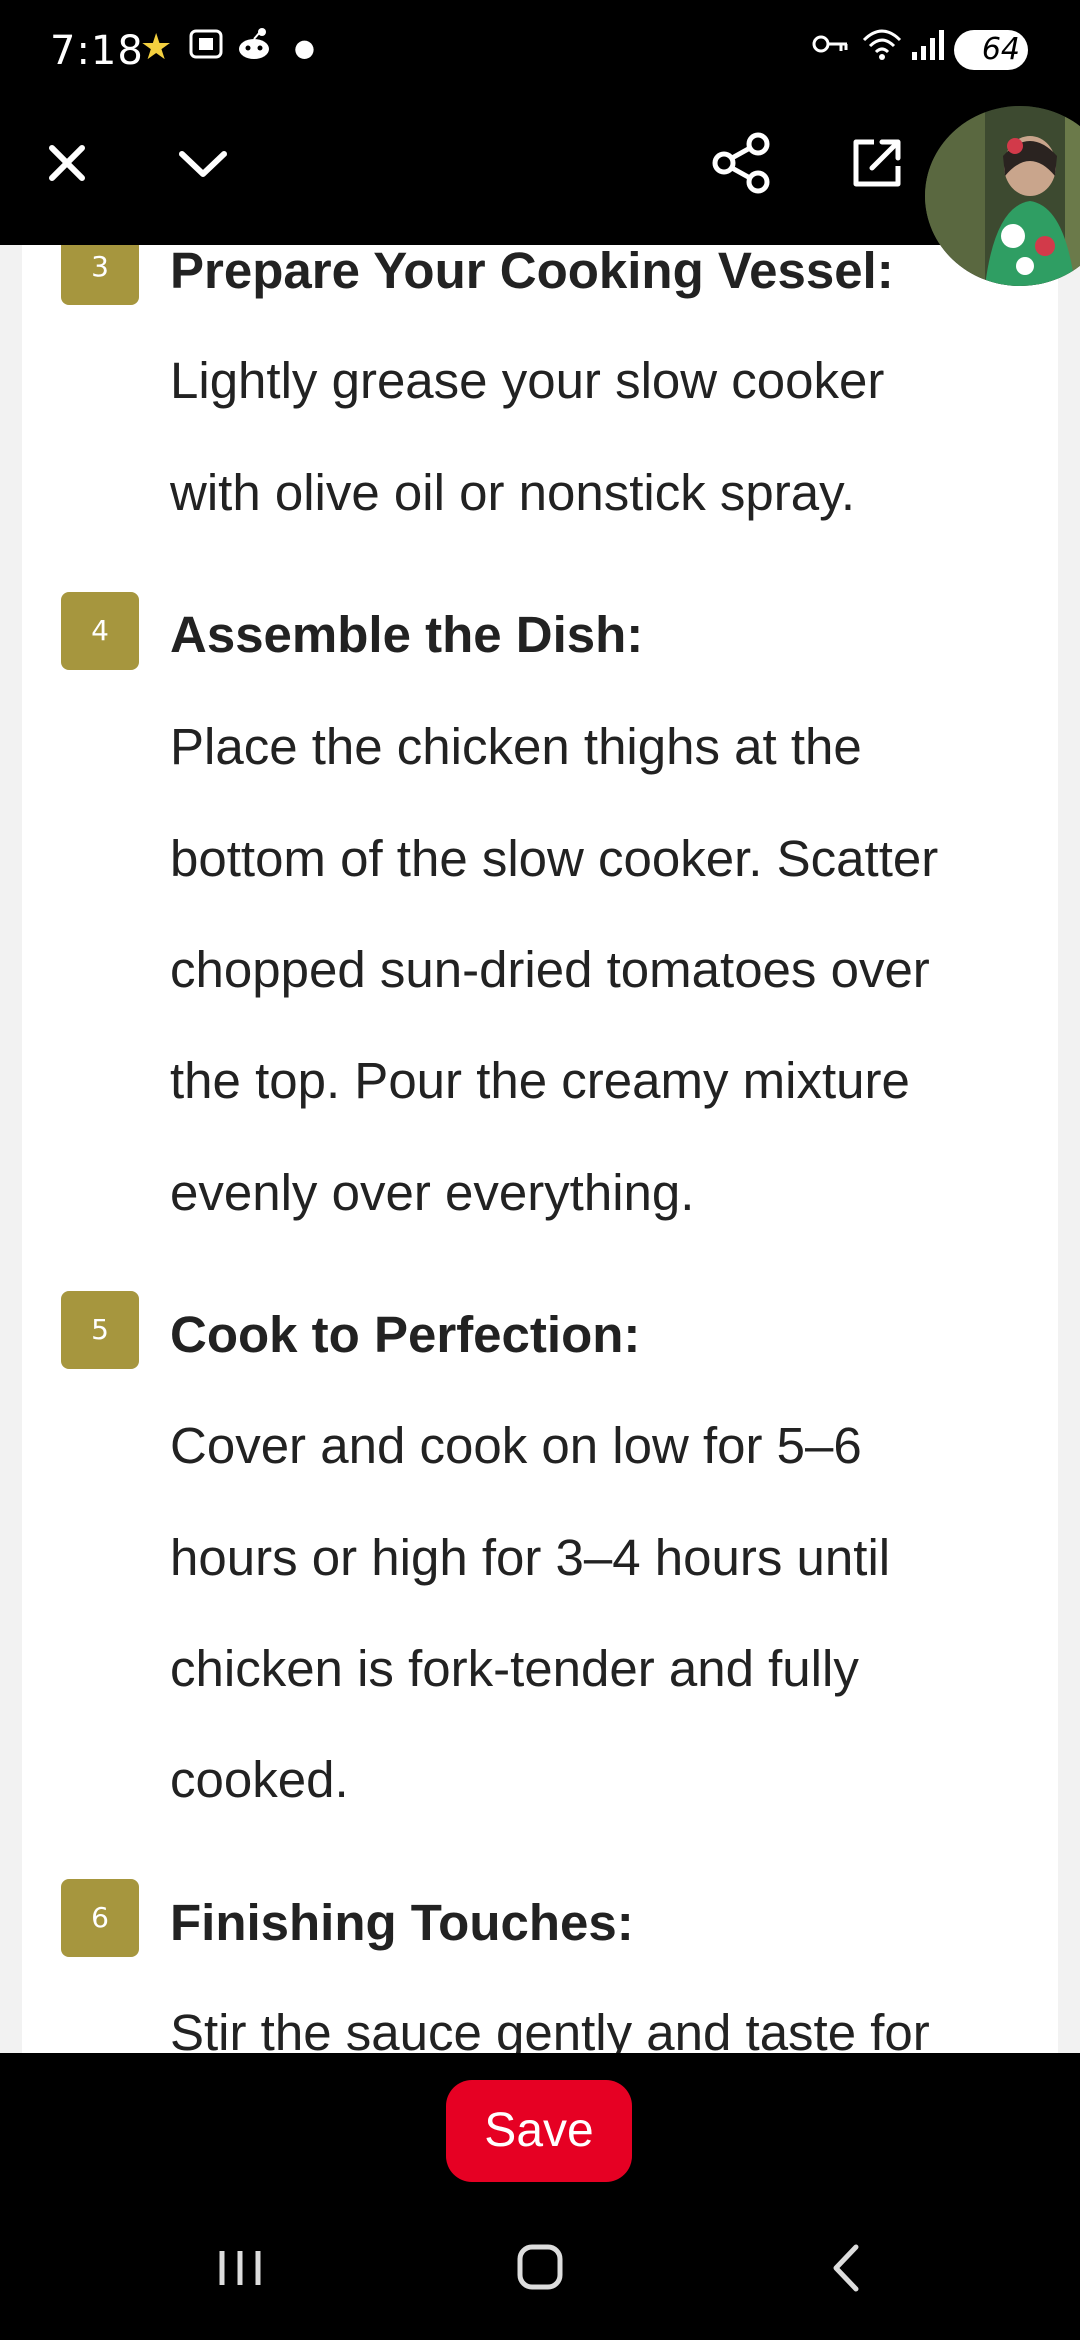 This screenshot has width=1080, height=2340. Describe the element at coordinates (516, 746) in the screenshot. I see `step-text-line: Place the chicken thighs at the` at that location.